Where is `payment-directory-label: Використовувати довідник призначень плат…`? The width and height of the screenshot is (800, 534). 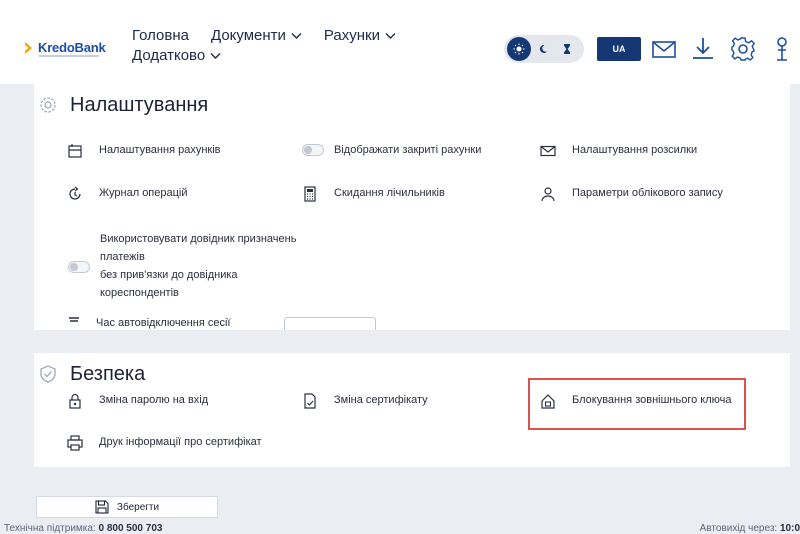
payment-directory-label: Використовувати довідник призначень плат… is located at coordinates (198, 266).